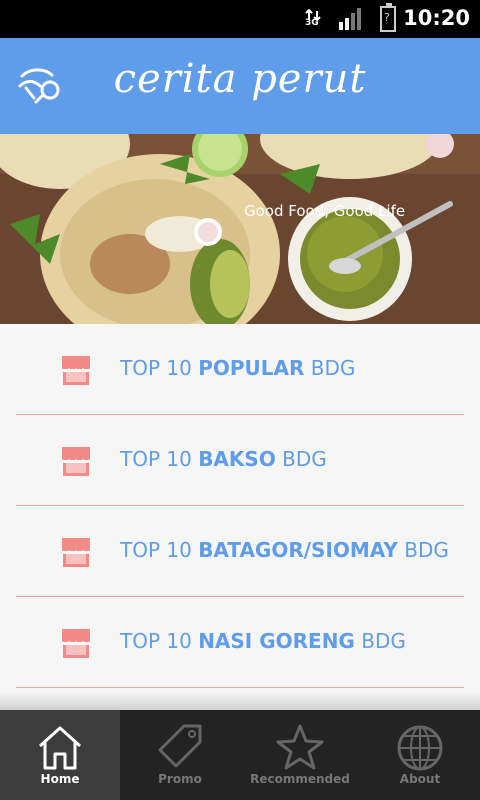 The image size is (480, 800). Describe the element at coordinates (240, 79) in the screenshot. I see `app-title: cerita perut` at that location.